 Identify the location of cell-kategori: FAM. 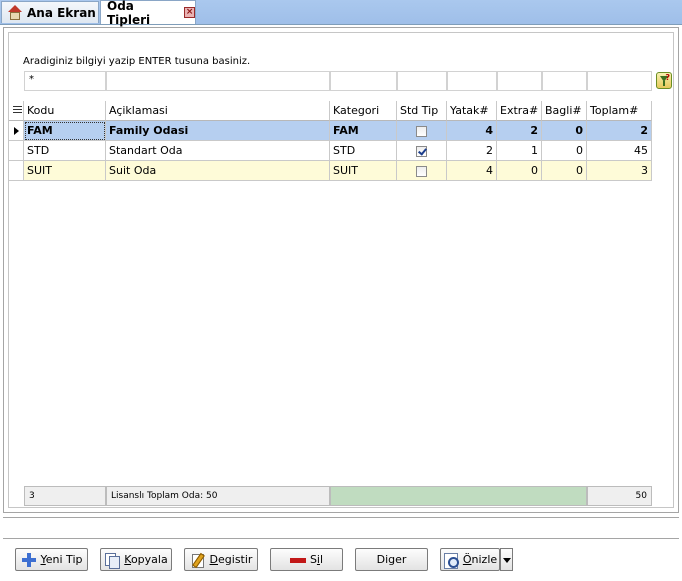
(363, 131).